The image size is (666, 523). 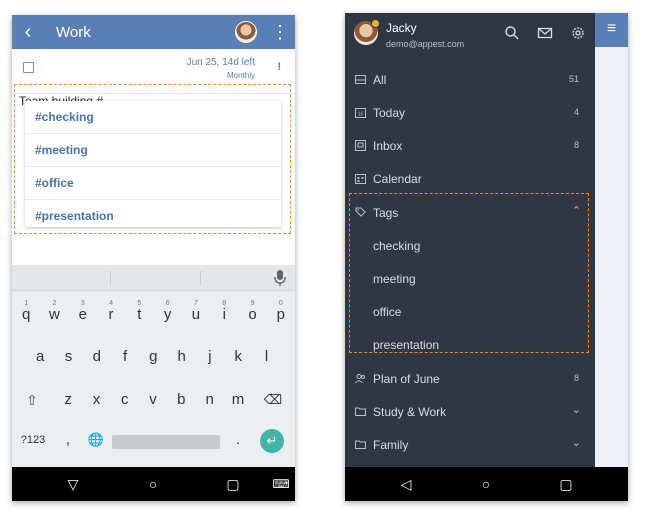 I want to click on menu-item-tags: Tags ⌃, so click(x=470, y=213).